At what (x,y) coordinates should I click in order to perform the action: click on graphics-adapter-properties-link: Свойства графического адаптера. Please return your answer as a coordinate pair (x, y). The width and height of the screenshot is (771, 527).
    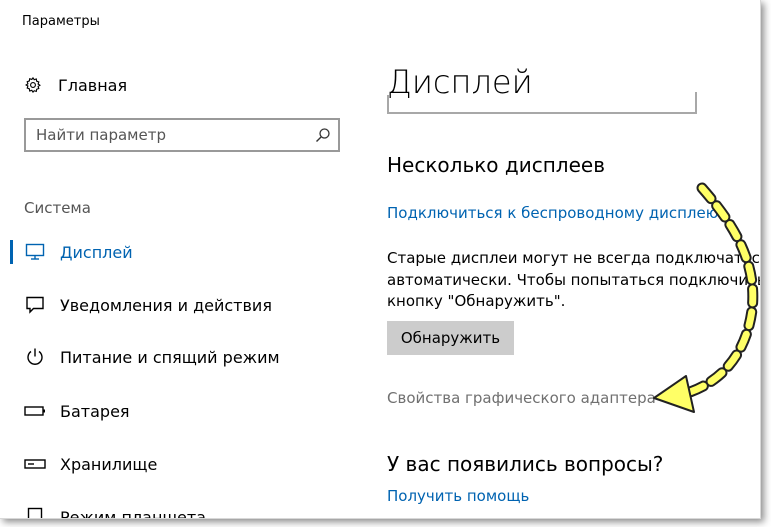
    Looking at the image, I should click on (521, 398).